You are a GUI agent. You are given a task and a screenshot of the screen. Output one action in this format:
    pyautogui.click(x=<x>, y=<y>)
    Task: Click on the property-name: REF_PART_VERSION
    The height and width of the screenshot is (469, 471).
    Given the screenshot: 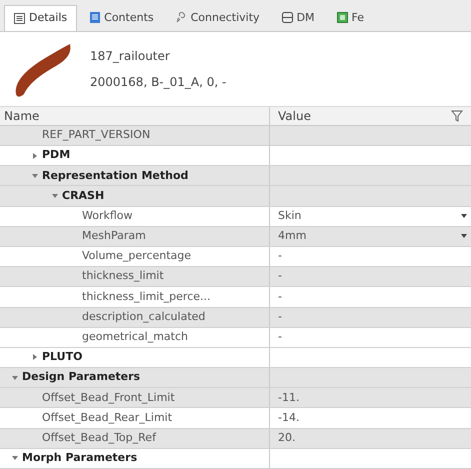 What is the action you would take?
    pyautogui.click(x=96, y=135)
    